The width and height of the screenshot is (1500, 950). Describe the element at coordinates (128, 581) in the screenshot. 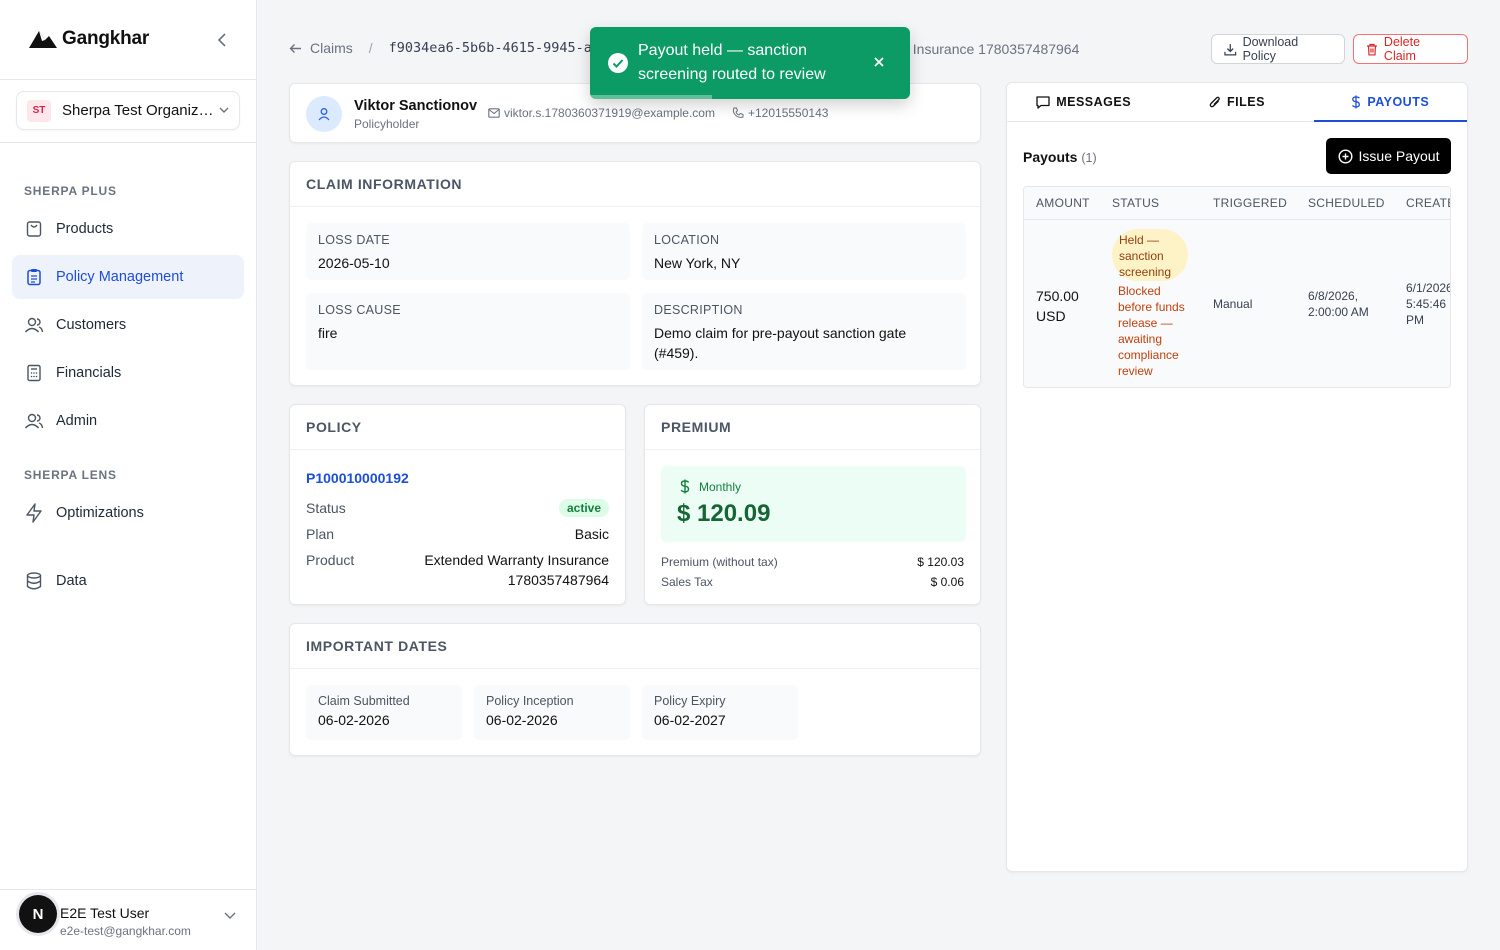

I see `sidebar-item-data: Data` at that location.